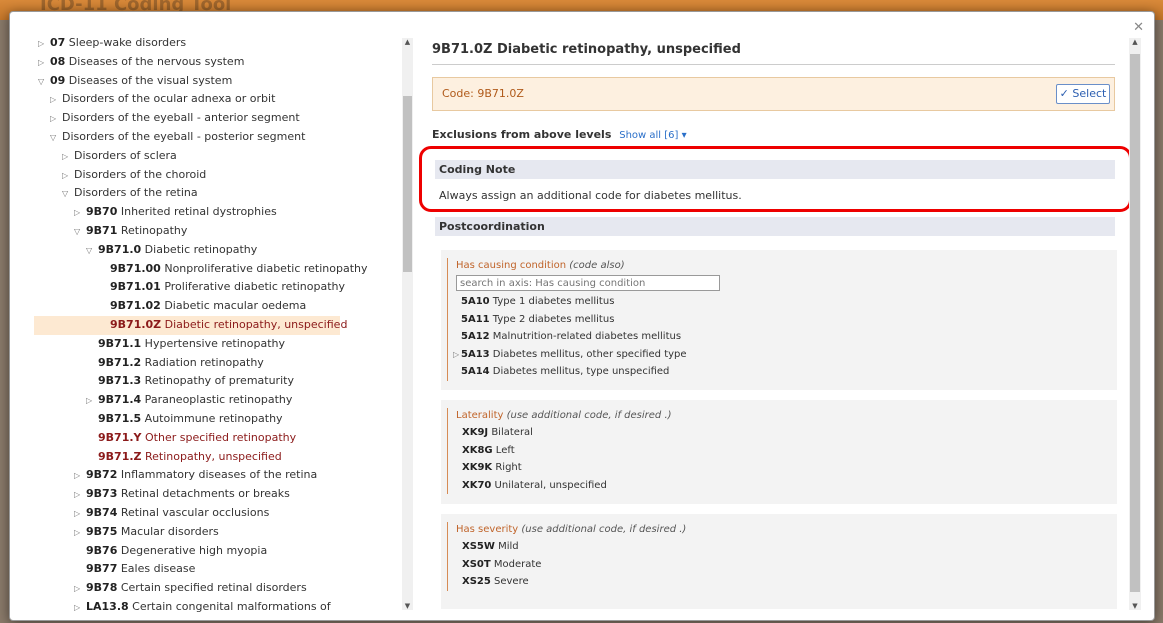 Image resolution: width=1163 pixels, height=623 pixels. Describe the element at coordinates (407, 184) in the screenshot. I see `tree-scrollbar-thumb` at that location.